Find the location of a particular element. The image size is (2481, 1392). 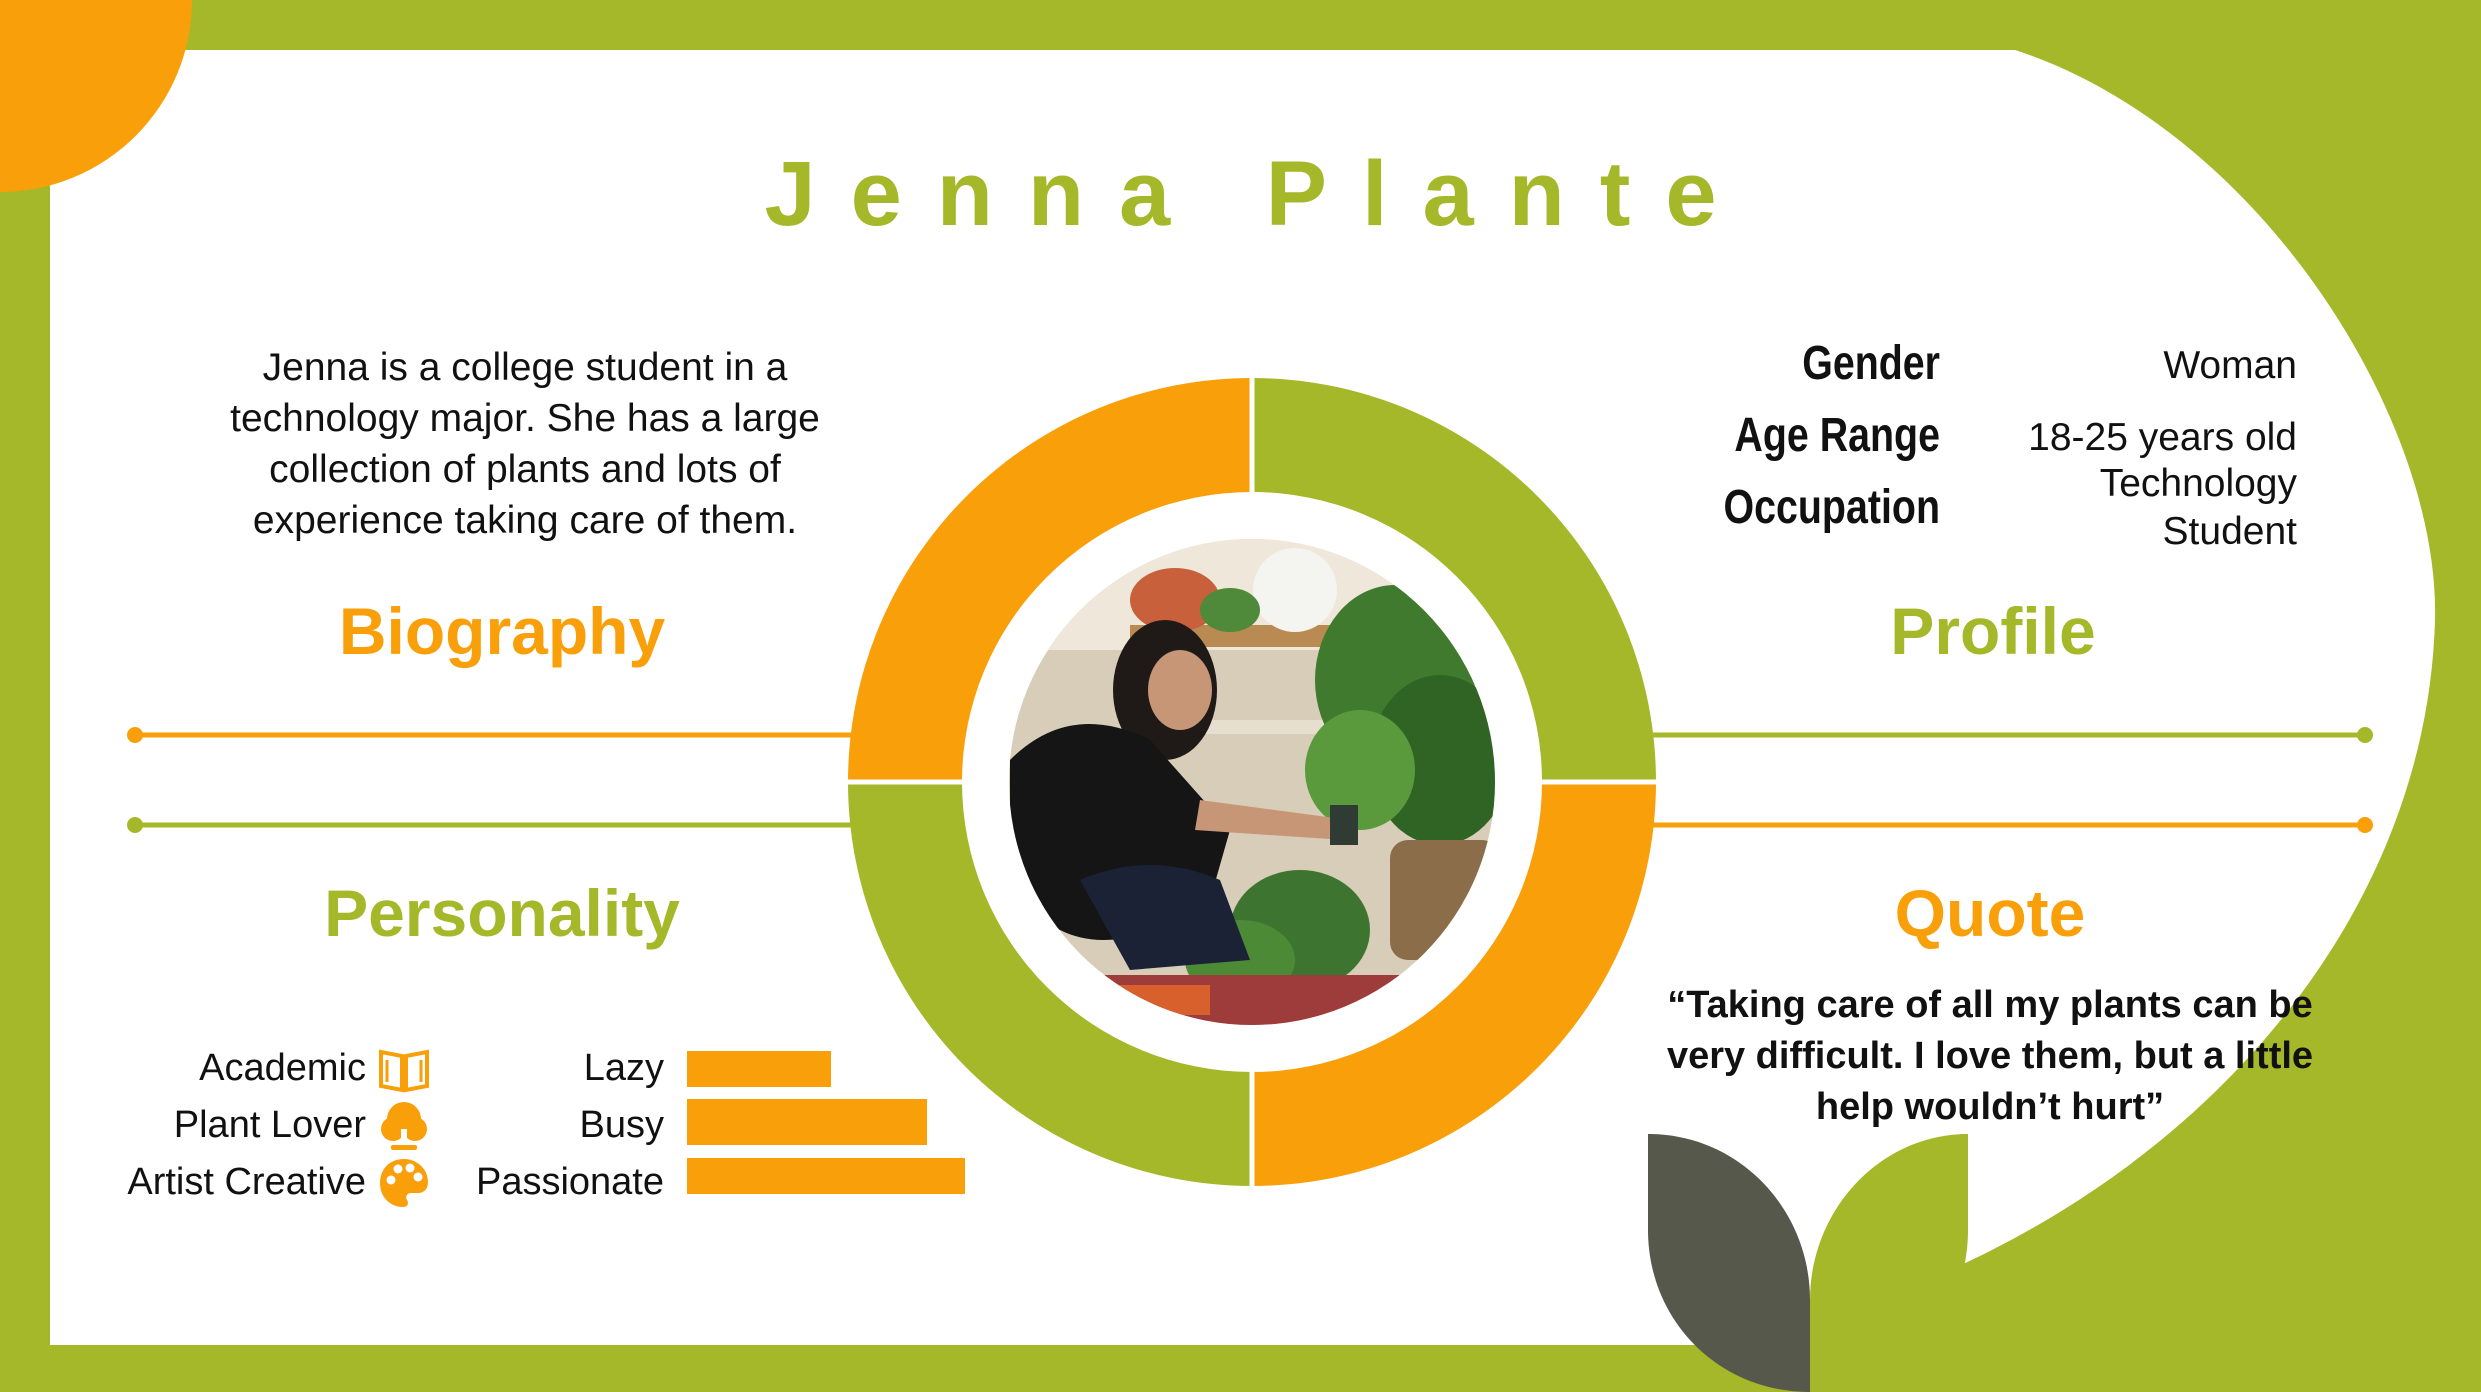

level-lazy-bar is located at coordinates (759, 1069).